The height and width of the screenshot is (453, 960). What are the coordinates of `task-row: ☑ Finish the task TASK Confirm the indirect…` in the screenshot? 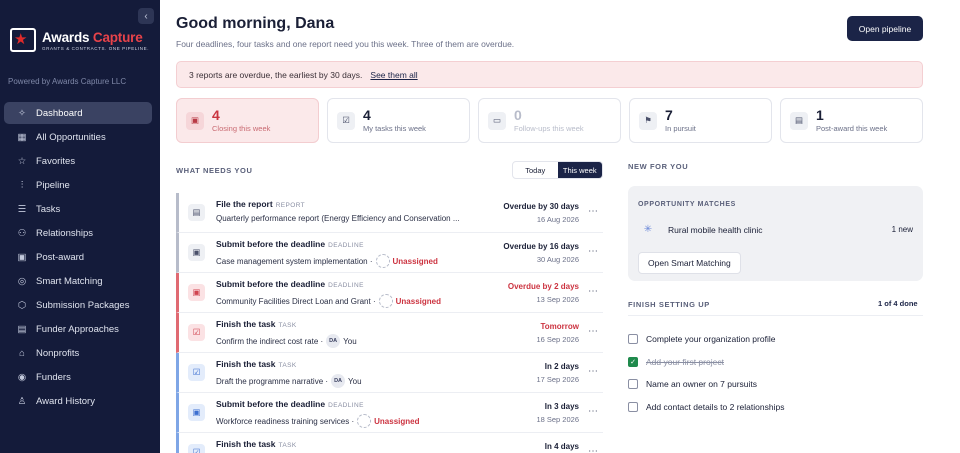 It's located at (389, 333).